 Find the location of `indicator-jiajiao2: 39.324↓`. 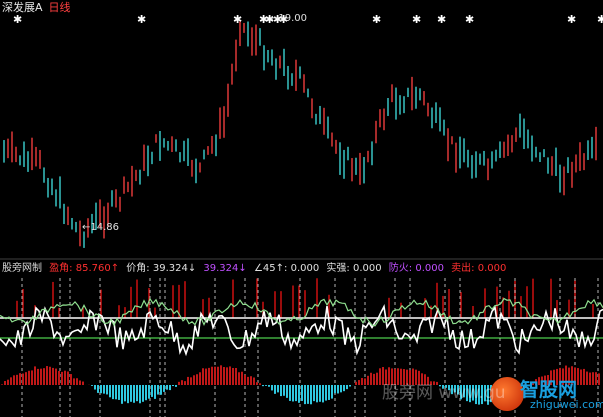

indicator-jiajiao2: 39.324↓ is located at coordinates (225, 268).